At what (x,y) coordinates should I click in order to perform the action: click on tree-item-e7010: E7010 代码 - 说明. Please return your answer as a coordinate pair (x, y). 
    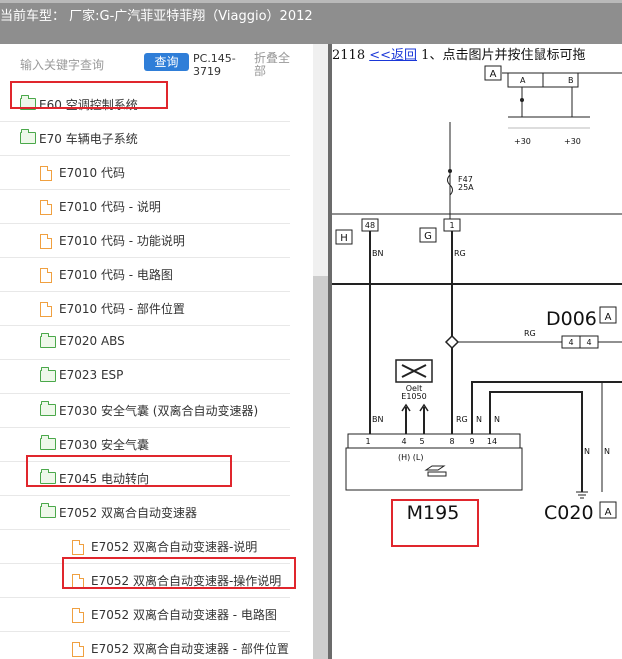
    Looking at the image, I should click on (145, 207).